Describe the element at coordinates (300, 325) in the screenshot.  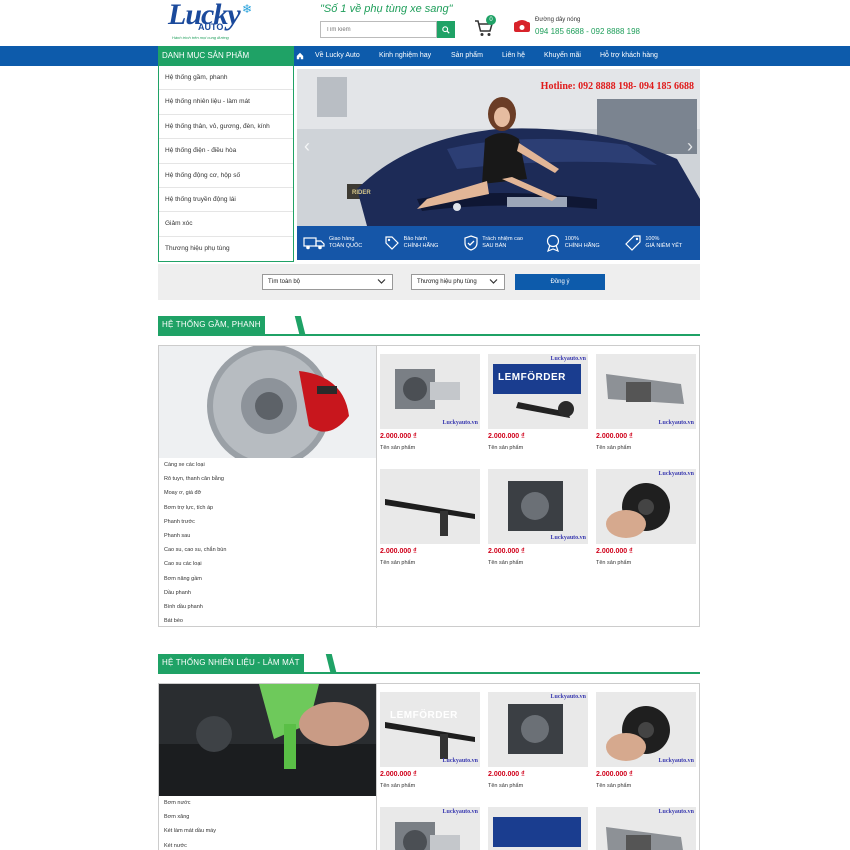
I see `section-tab-decor` at that location.